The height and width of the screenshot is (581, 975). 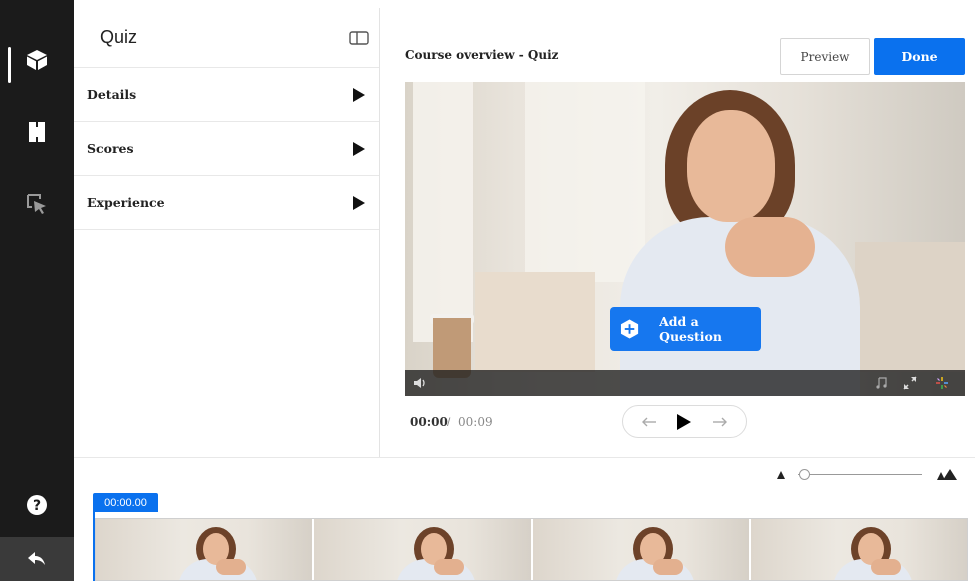 What do you see at coordinates (110, 148) in the screenshot?
I see `panel-item-label: Scores` at bounding box center [110, 148].